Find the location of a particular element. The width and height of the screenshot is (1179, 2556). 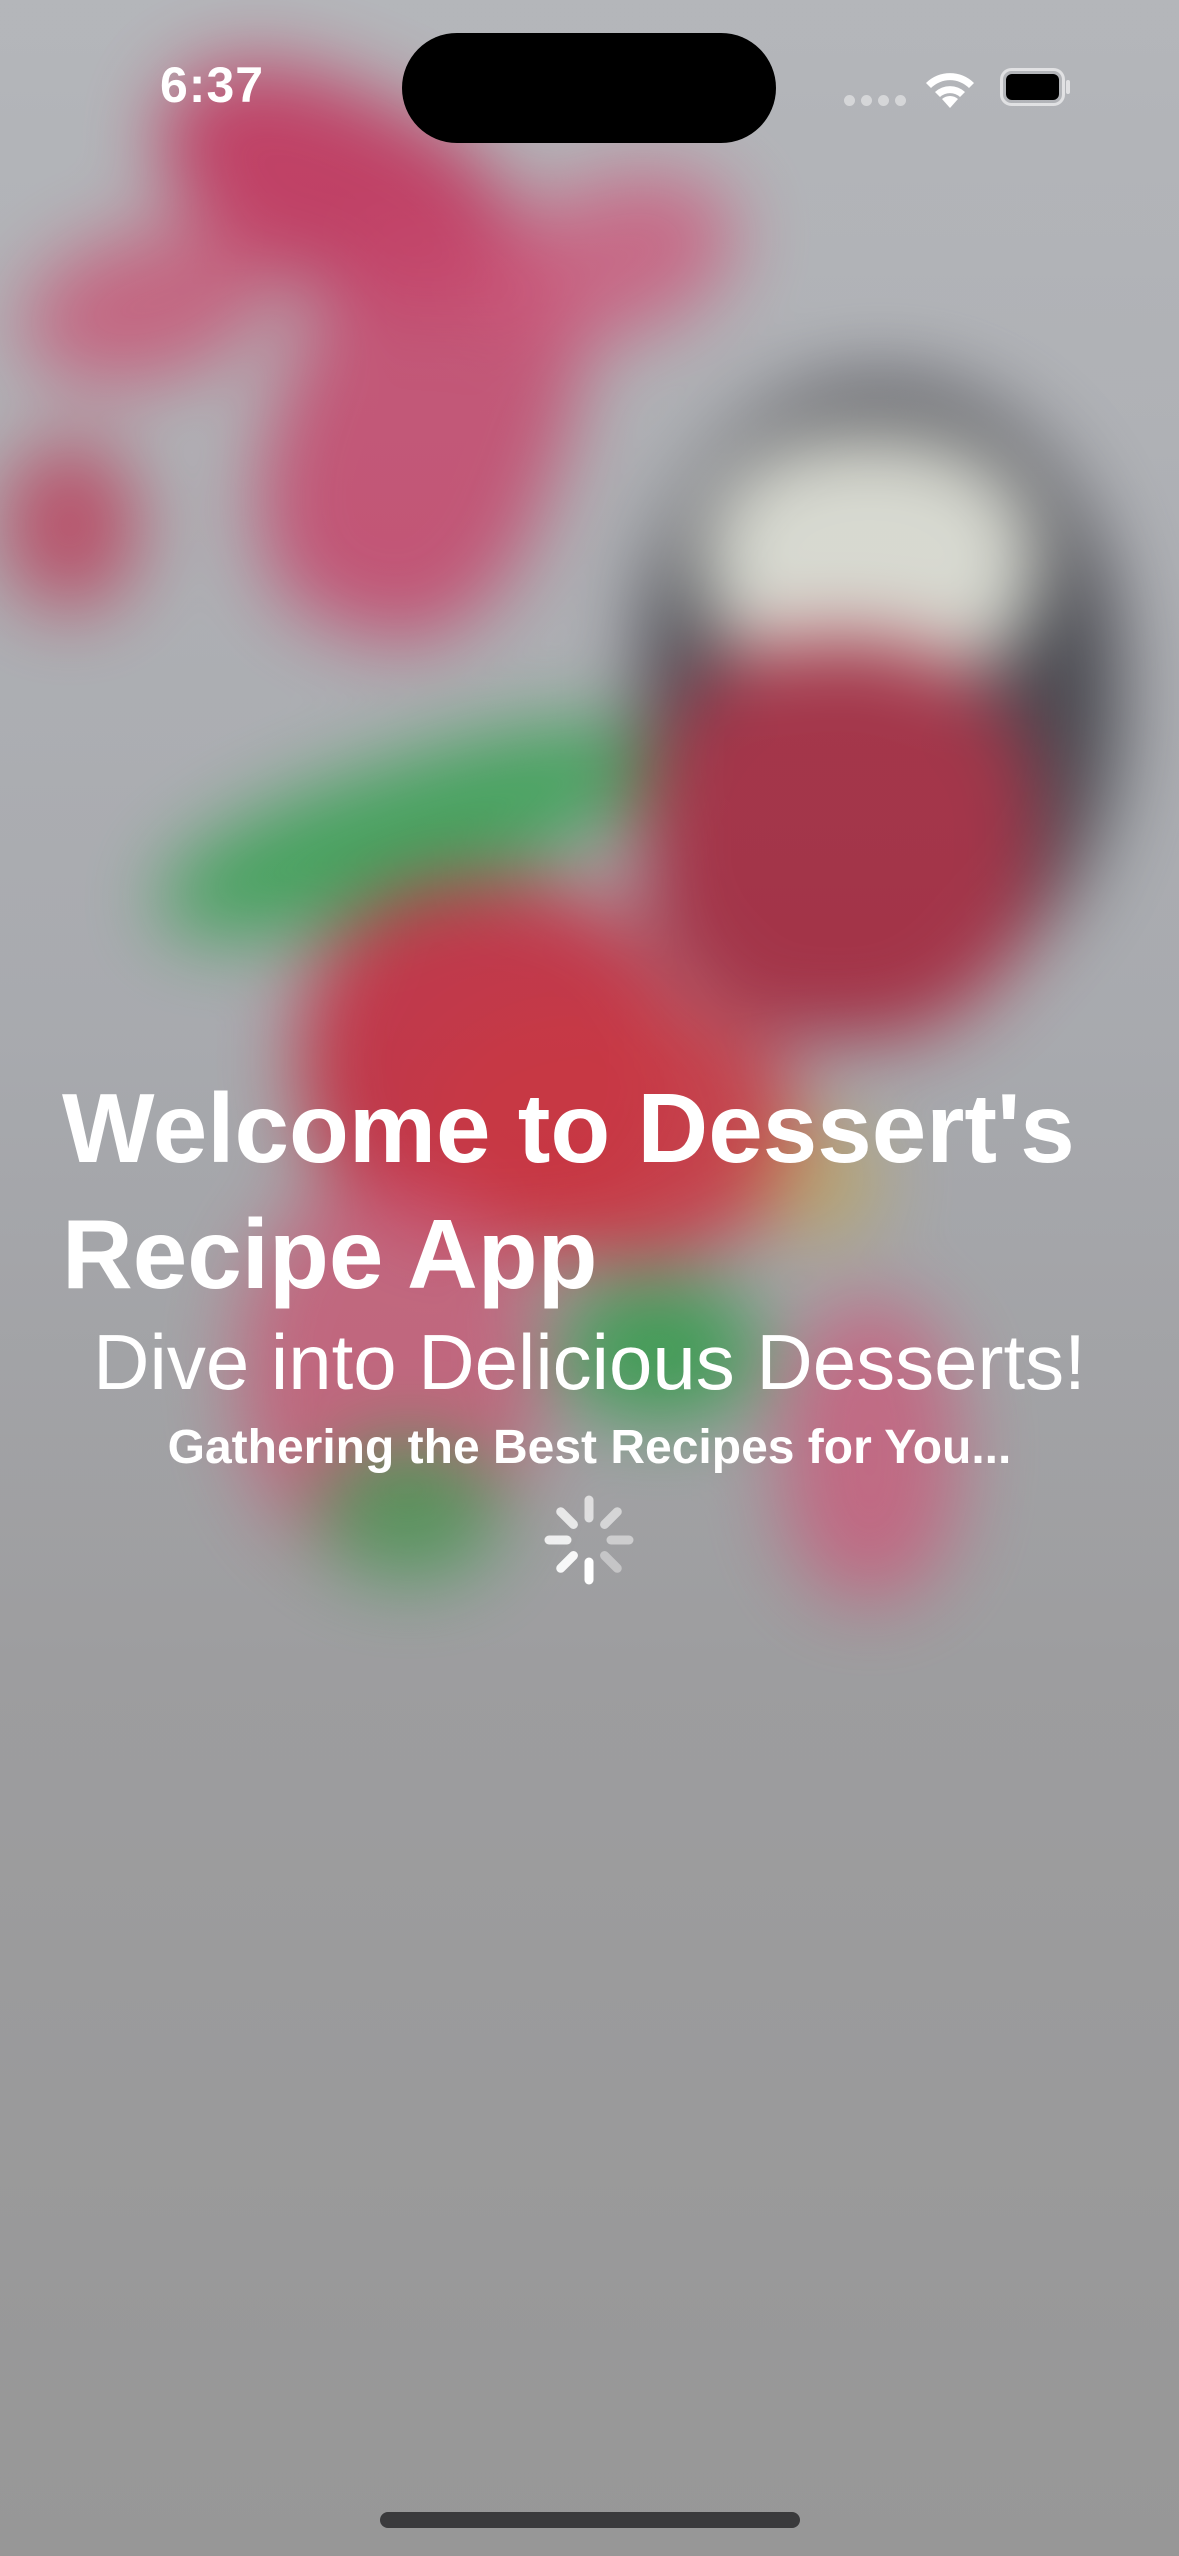

cellular-signal-icon is located at coordinates (875, 100).